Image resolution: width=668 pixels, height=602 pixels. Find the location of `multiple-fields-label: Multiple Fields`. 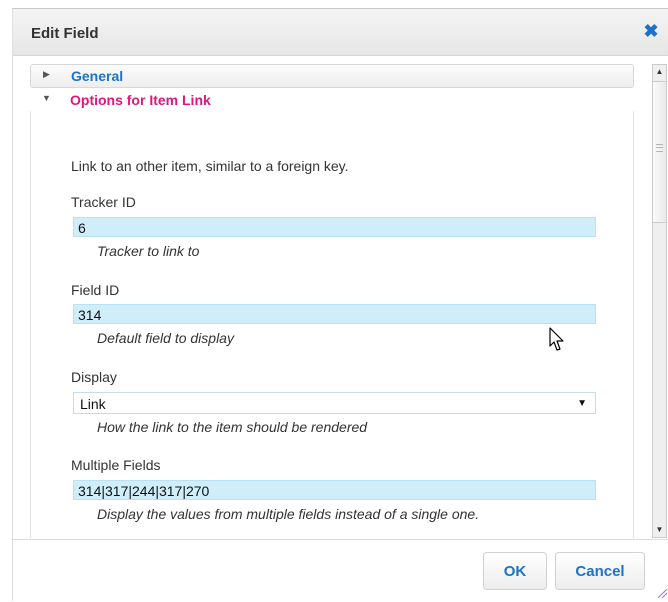

multiple-fields-label: Multiple Fields is located at coordinates (116, 465).